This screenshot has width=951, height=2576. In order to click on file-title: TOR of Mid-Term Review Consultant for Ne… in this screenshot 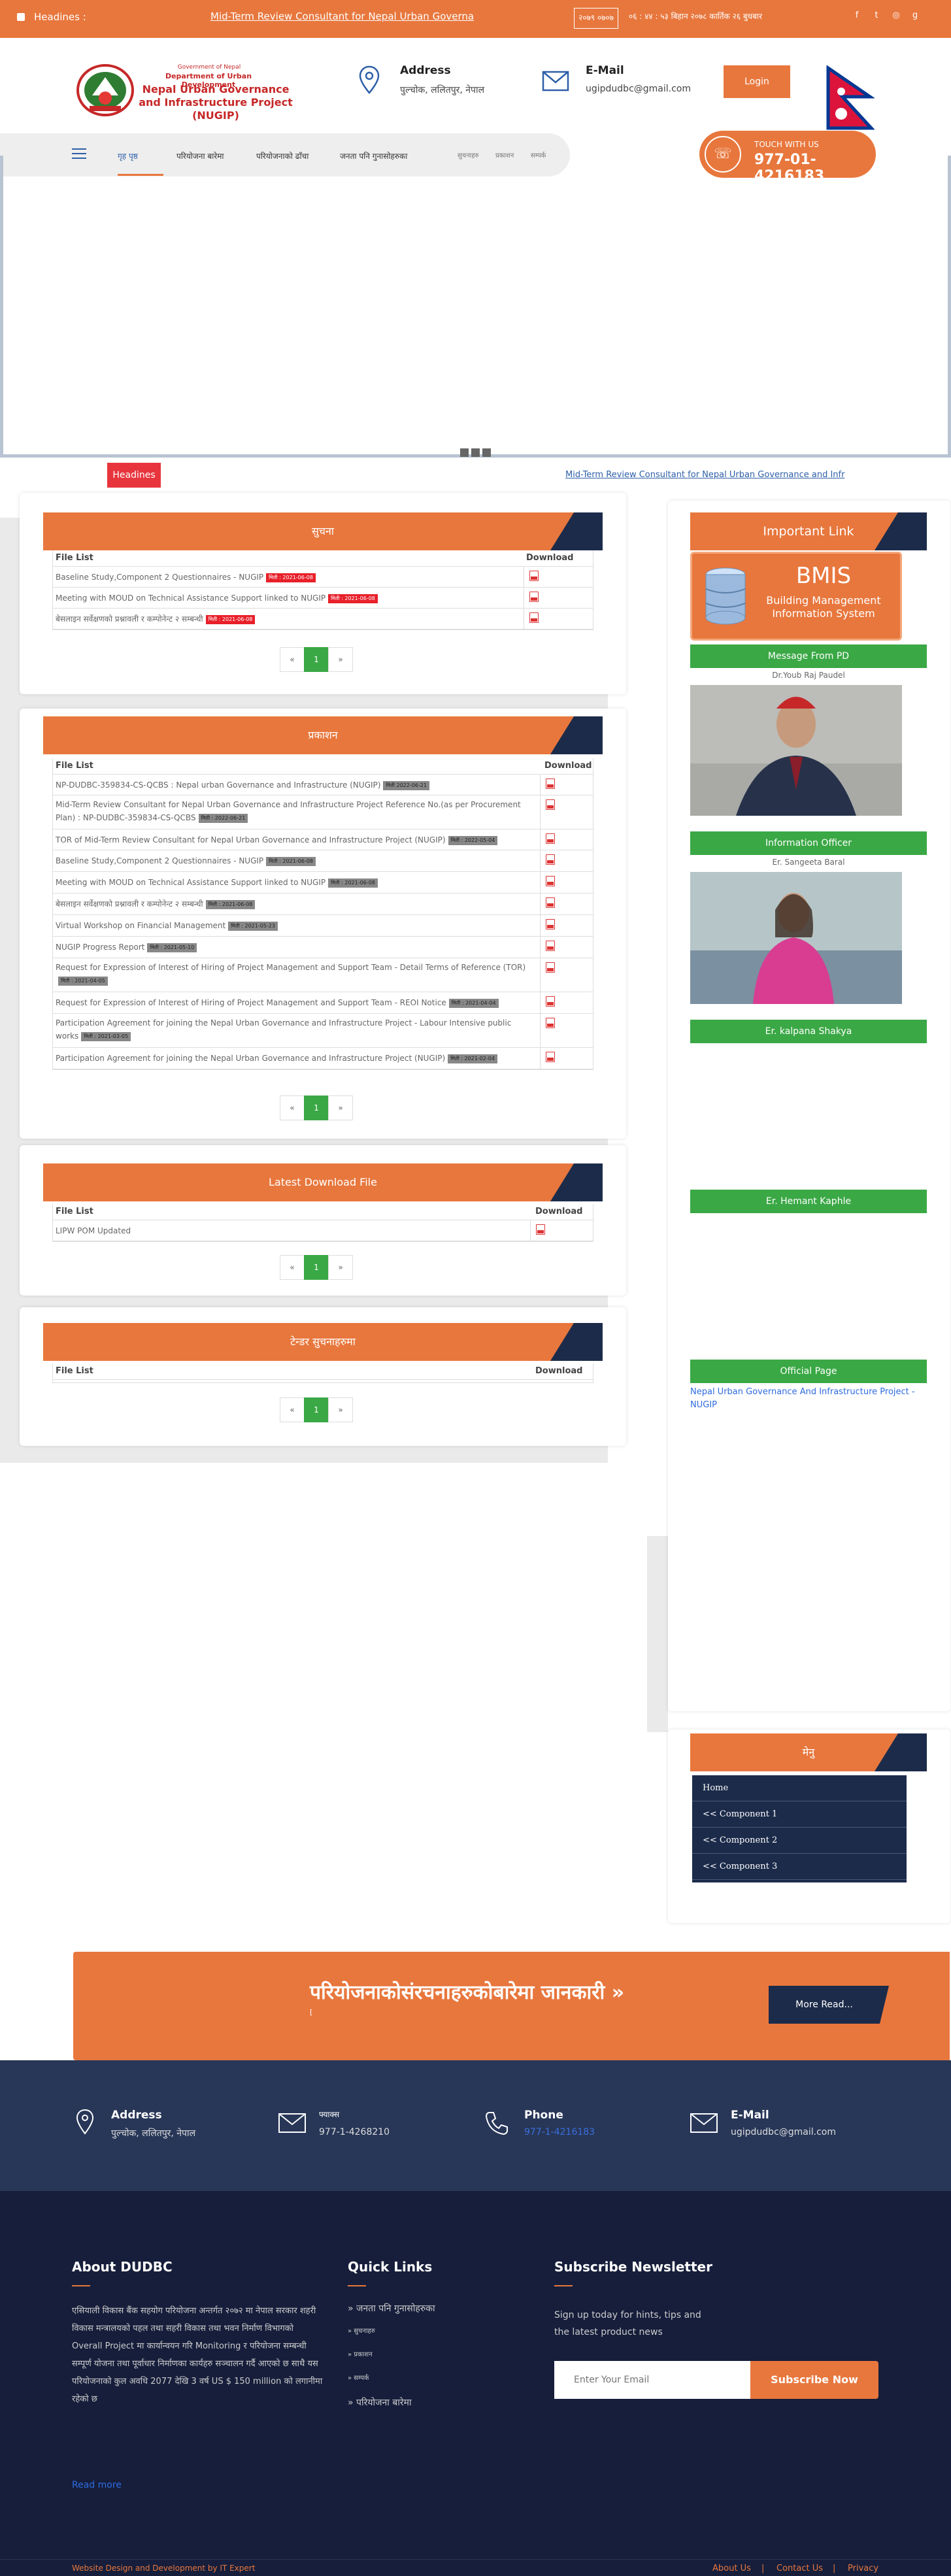, I will do `click(251, 840)`.